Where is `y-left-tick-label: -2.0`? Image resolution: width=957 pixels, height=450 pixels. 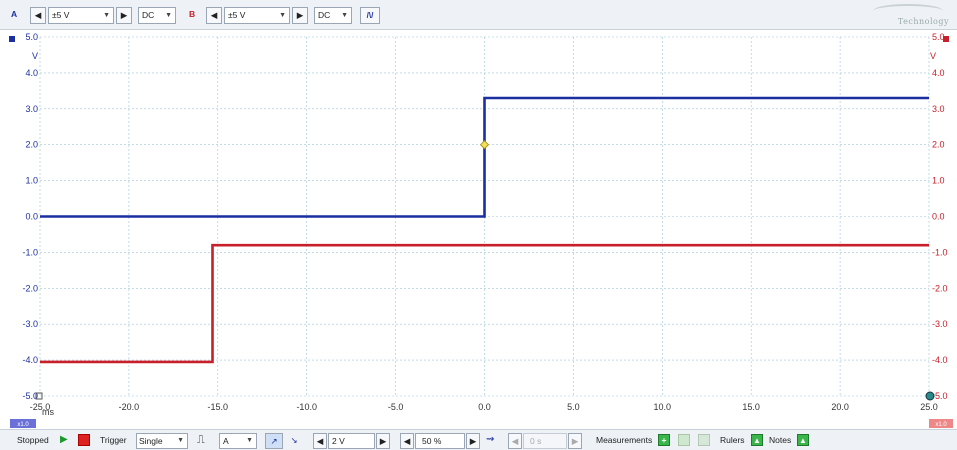 y-left-tick-label: -2.0 is located at coordinates (30, 288).